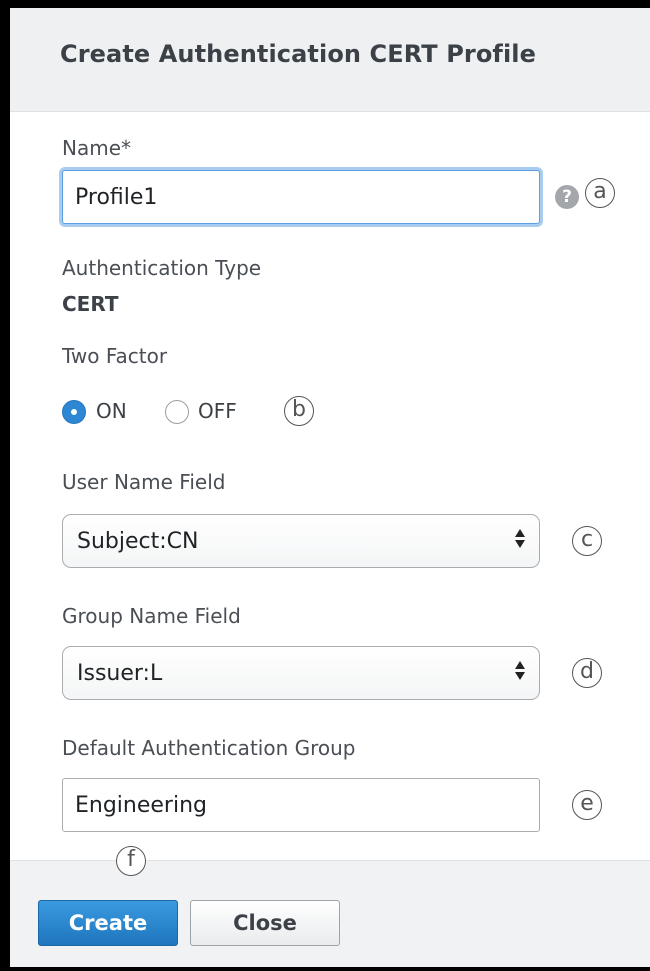  What do you see at coordinates (162, 268) in the screenshot?
I see `auth-type-label: Authentication Type` at bounding box center [162, 268].